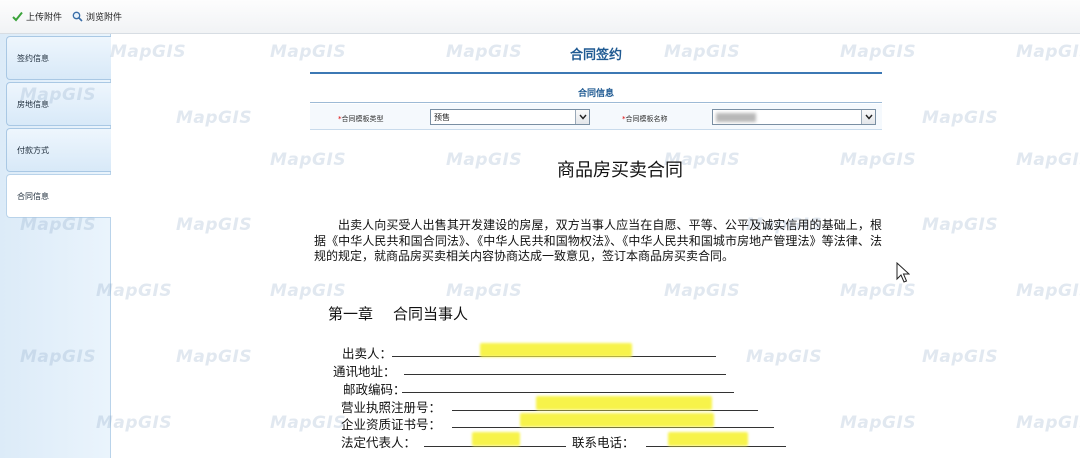 This screenshot has width=1080, height=458. What do you see at coordinates (716, 446) in the screenshot?
I see `phone-line` at bounding box center [716, 446].